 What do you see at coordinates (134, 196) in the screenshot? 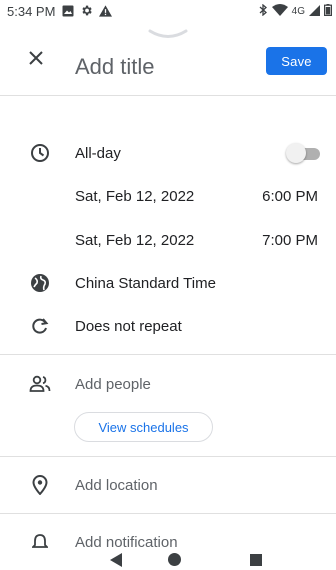
I see `start-date: Sat, Feb 12, 2022` at bounding box center [134, 196].